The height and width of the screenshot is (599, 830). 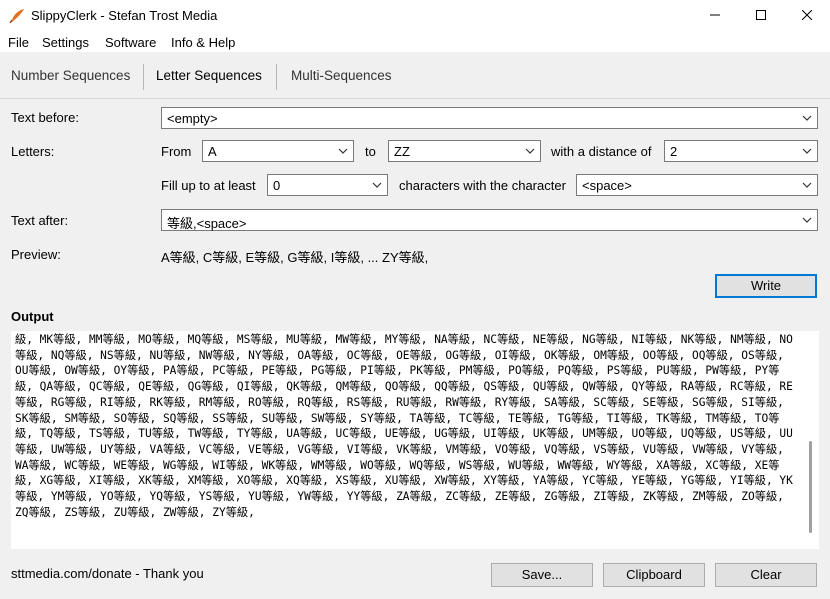 What do you see at coordinates (203, 42) in the screenshot?
I see `menu-info-help: Info & Help` at bounding box center [203, 42].